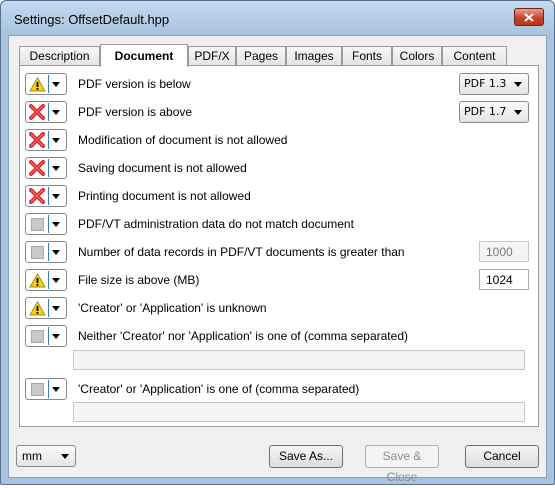 The width and height of the screenshot is (555, 488). I want to click on tab-label: Pages, so click(261, 56).